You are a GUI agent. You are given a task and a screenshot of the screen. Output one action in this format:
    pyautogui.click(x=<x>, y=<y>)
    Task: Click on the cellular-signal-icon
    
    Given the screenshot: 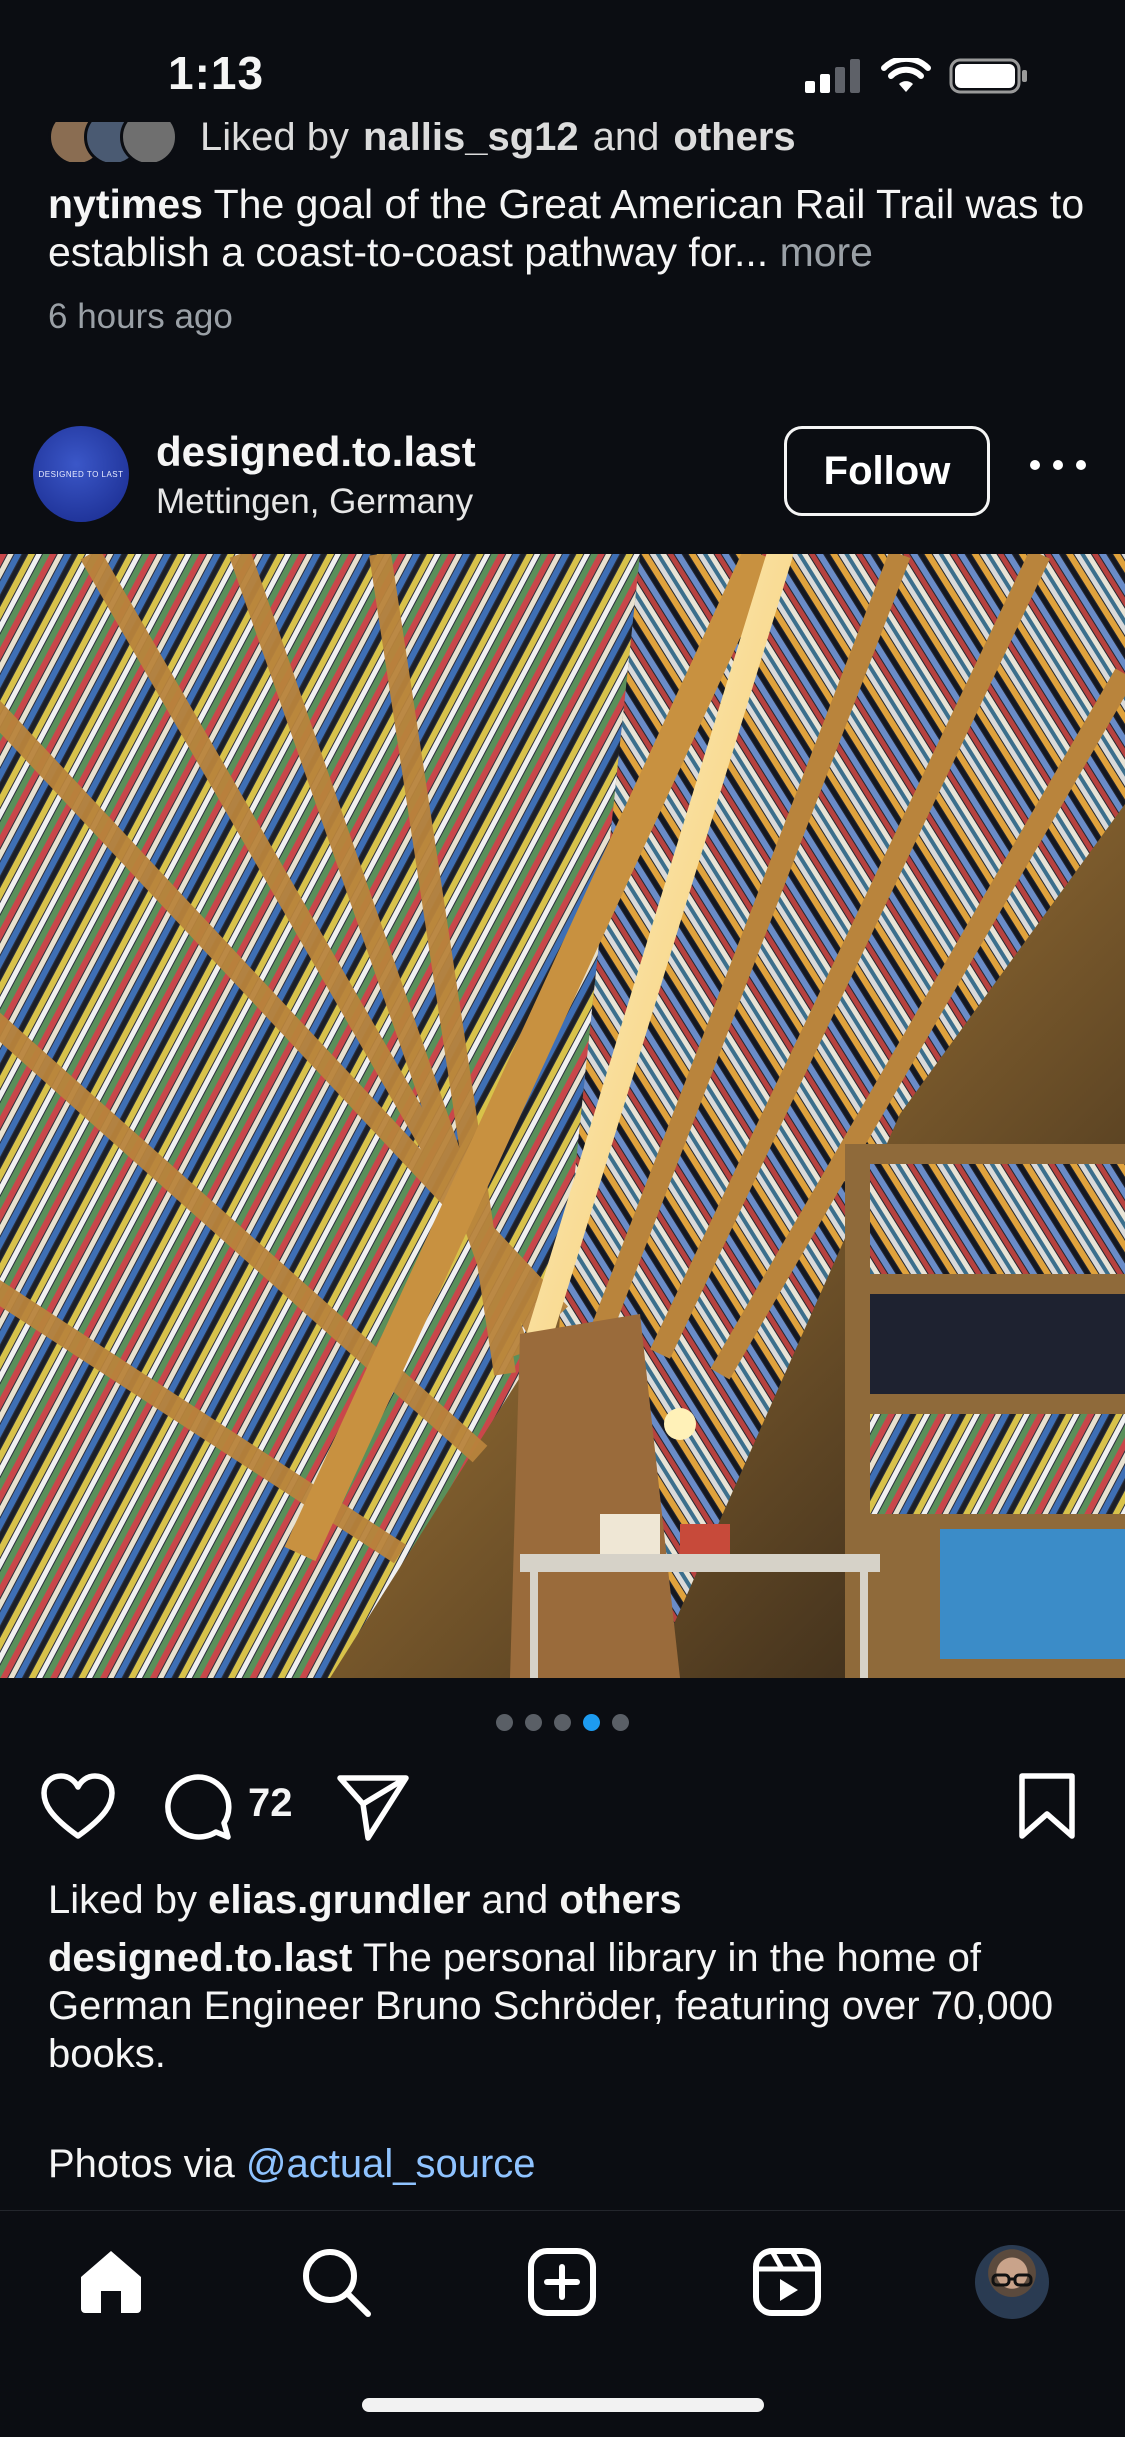 What is the action you would take?
    pyautogui.click(x=832, y=76)
    